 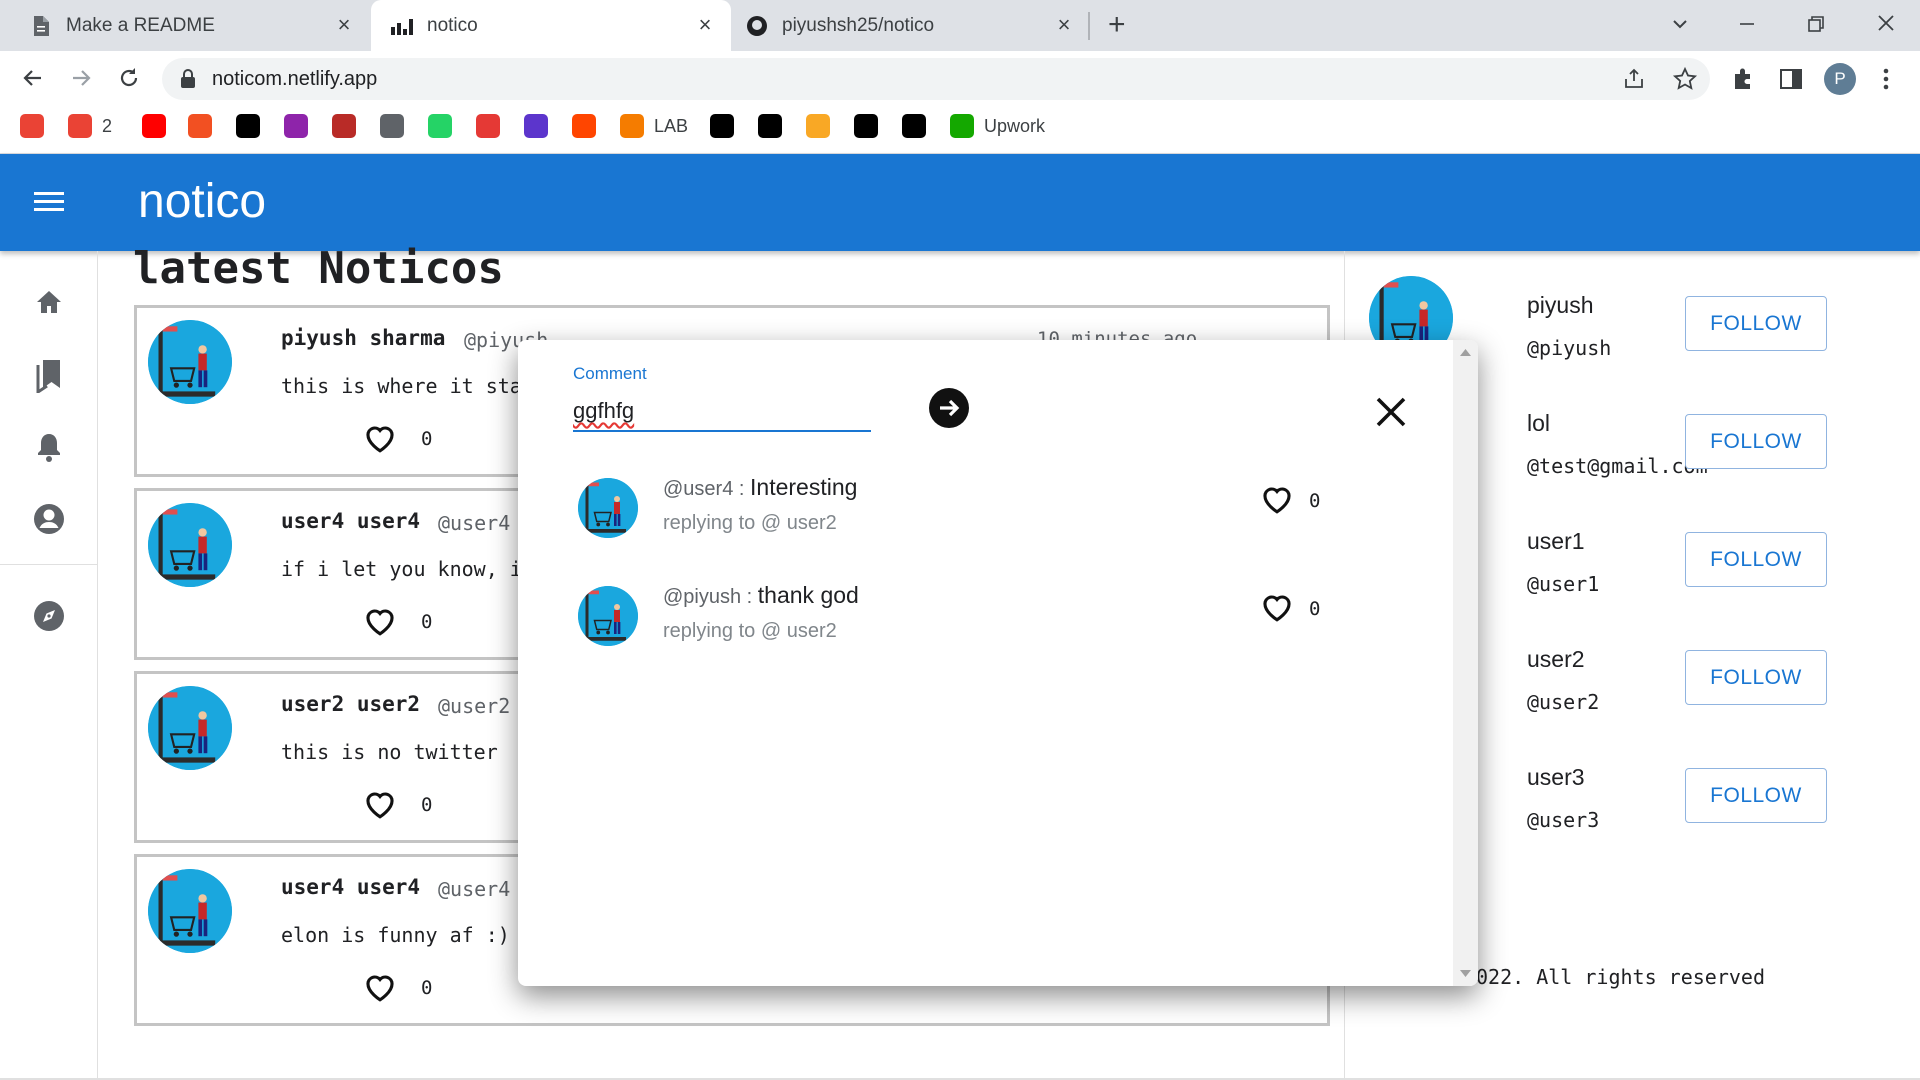 I want to click on suggestion-handle: @test@gmail.com, so click(x=1617, y=466).